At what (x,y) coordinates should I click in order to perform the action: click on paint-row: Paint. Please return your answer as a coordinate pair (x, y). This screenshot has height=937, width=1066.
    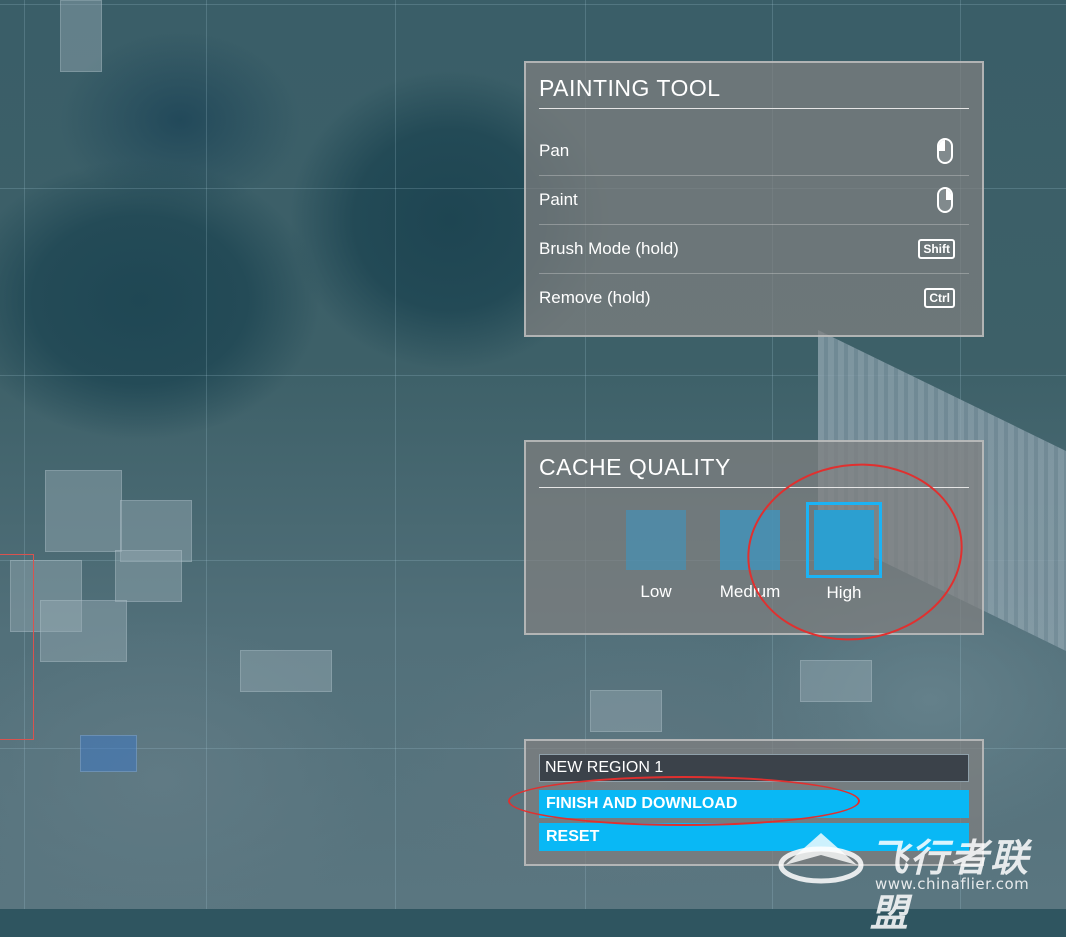
    Looking at the image, I should click on (754, 200).